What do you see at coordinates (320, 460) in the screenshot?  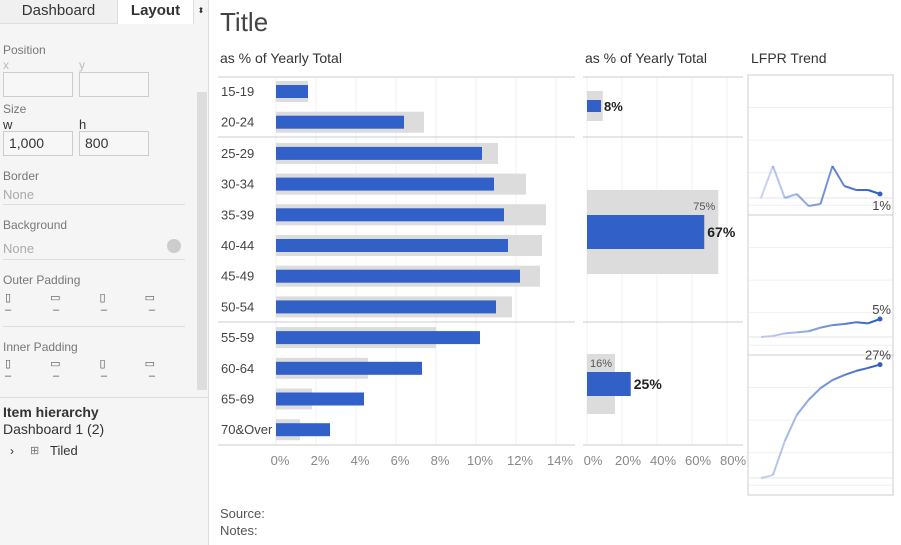 I see `x-tick-label: 2%` at bounding box center [320, 460].